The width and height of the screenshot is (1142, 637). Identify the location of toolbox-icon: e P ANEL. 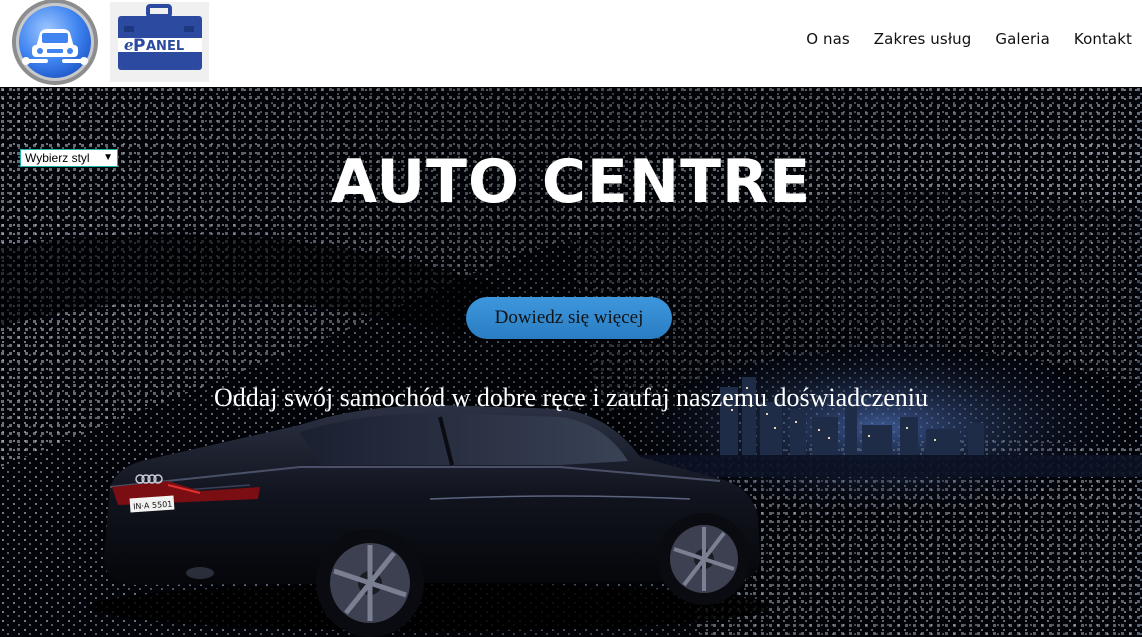
(160, 37).